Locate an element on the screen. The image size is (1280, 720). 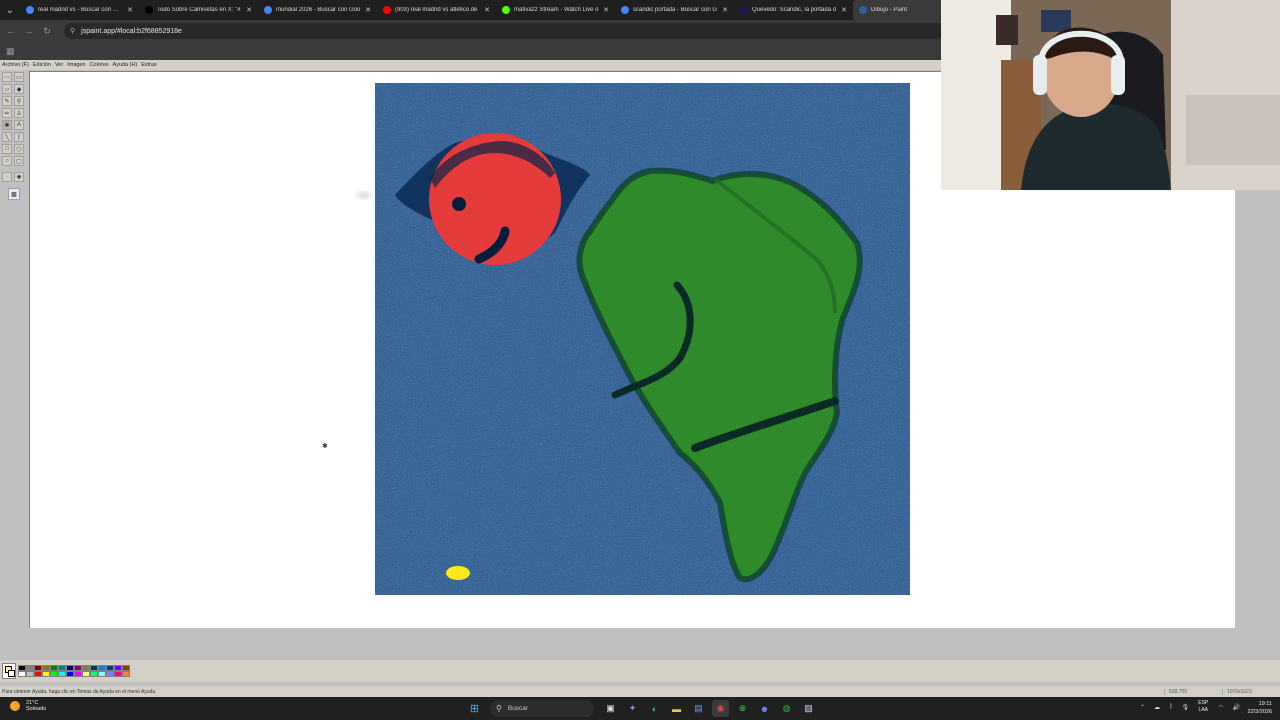
xbox-icon: ⊗ is located at coordinates (742, 708).